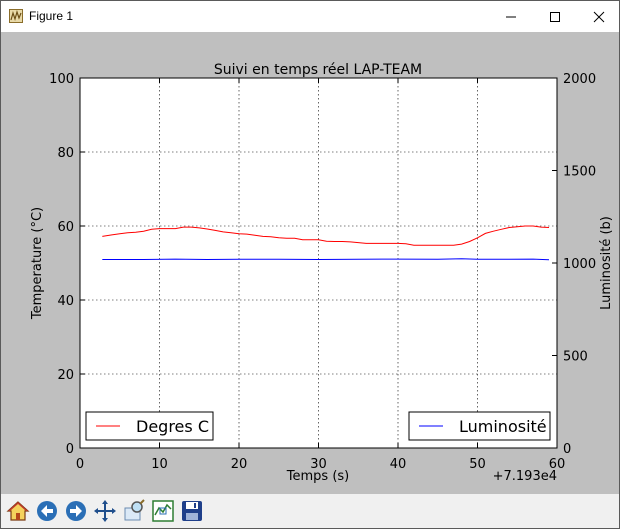 The width and height of the screenshot is (620, 529). What do you see at coordinates (606, 263) in the screenshot?
I see `y-axis-right-label: Luminosité (b)` at bounding box center [606, 263].